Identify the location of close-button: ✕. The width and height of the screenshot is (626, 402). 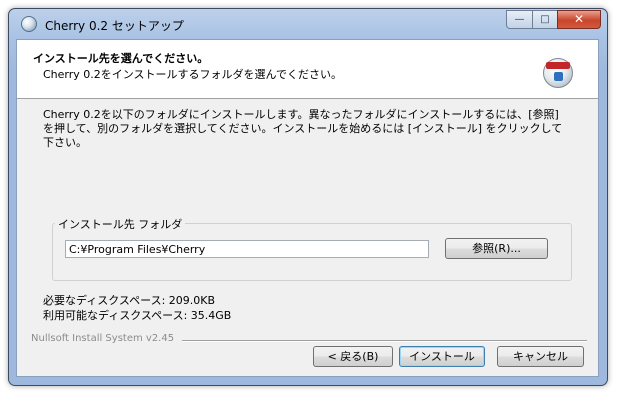
(579, 19).